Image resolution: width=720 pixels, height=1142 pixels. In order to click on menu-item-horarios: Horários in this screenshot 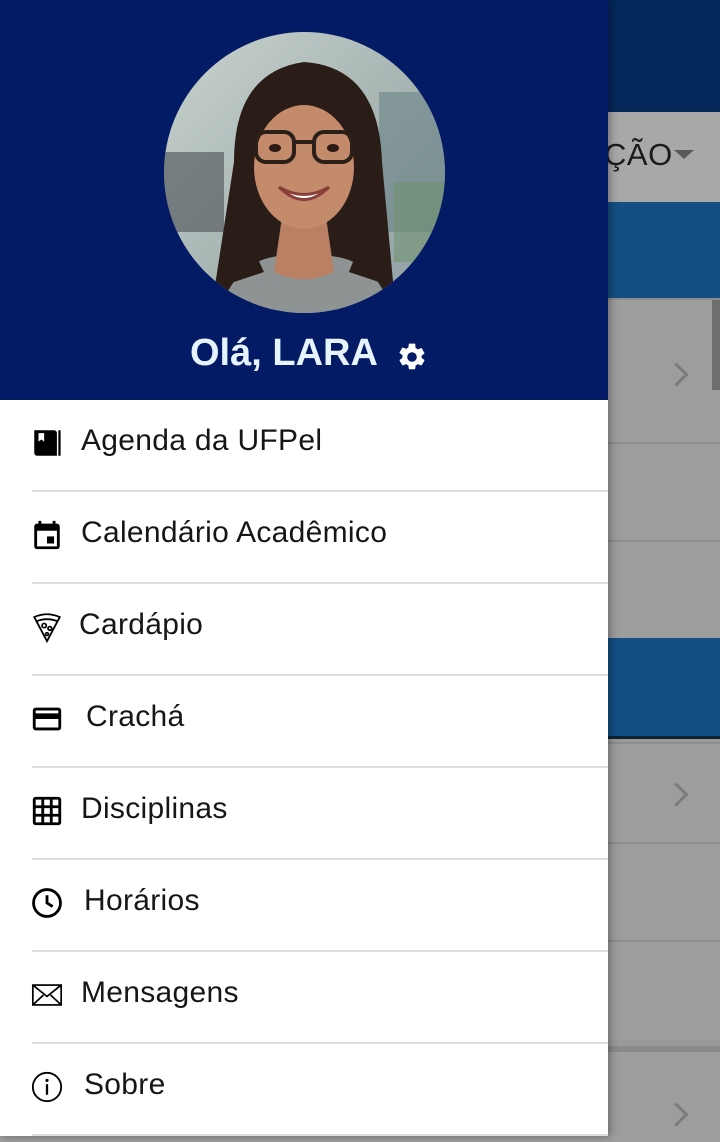, I will do `click(304, 906)`.